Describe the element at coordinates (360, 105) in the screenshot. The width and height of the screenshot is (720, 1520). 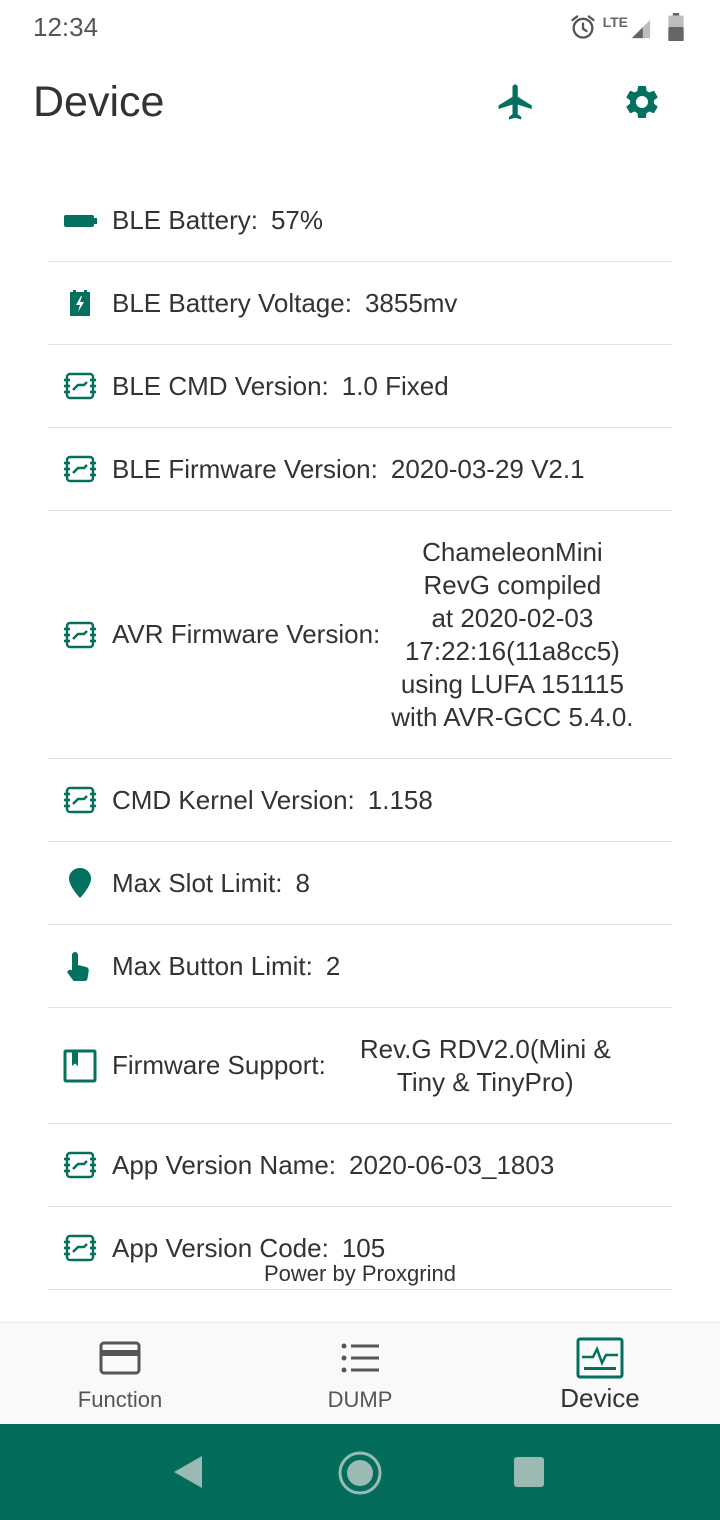
I see `app-bar: Device` at that location.